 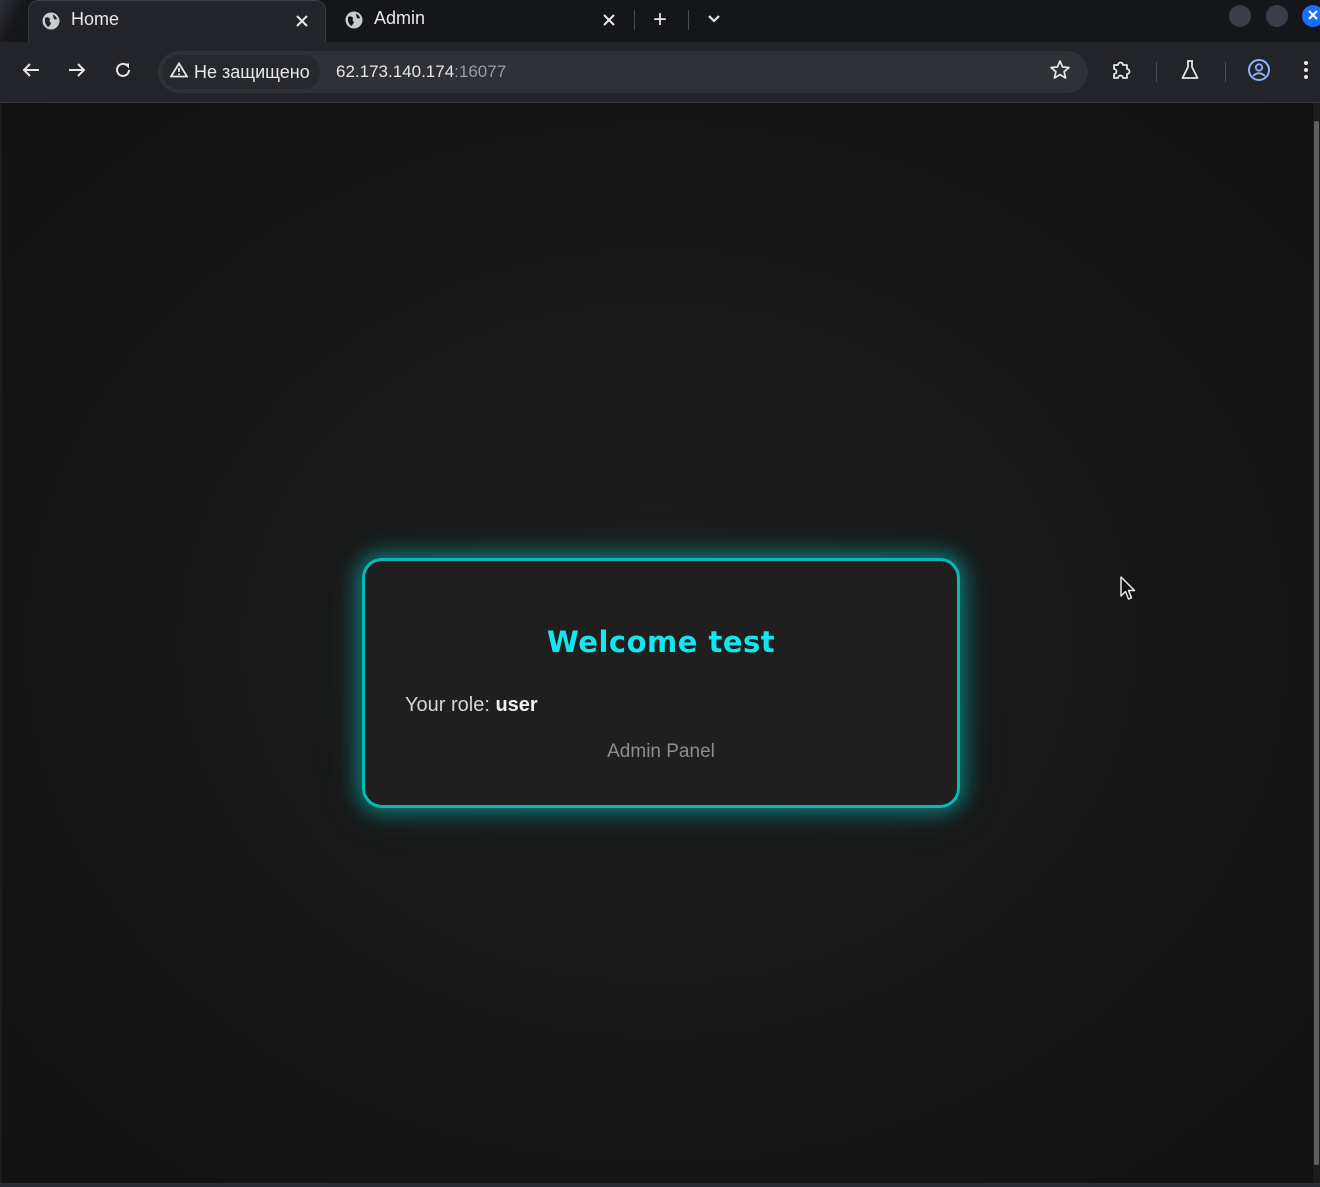 I want to click on page-scrollbar, so click(x=1316, y=643).